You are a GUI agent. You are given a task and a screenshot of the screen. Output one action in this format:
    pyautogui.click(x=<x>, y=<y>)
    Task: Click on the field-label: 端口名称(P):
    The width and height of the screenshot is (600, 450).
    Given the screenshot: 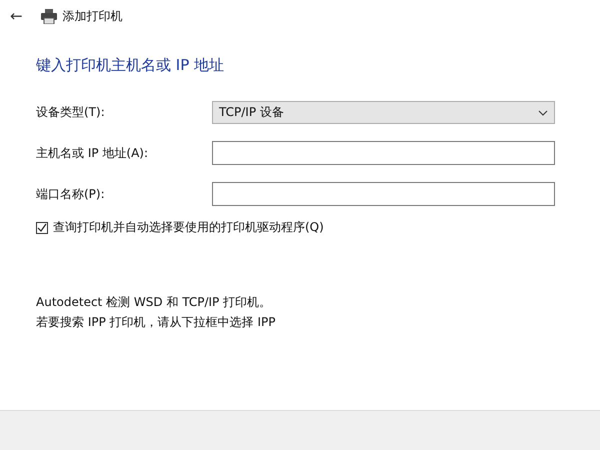 What is the action you would take?
    pyautogui.click(x=71, y=194)
    